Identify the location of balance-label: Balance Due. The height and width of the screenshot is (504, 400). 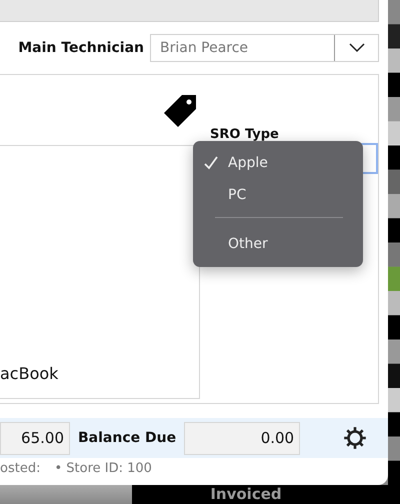
(127, 438).